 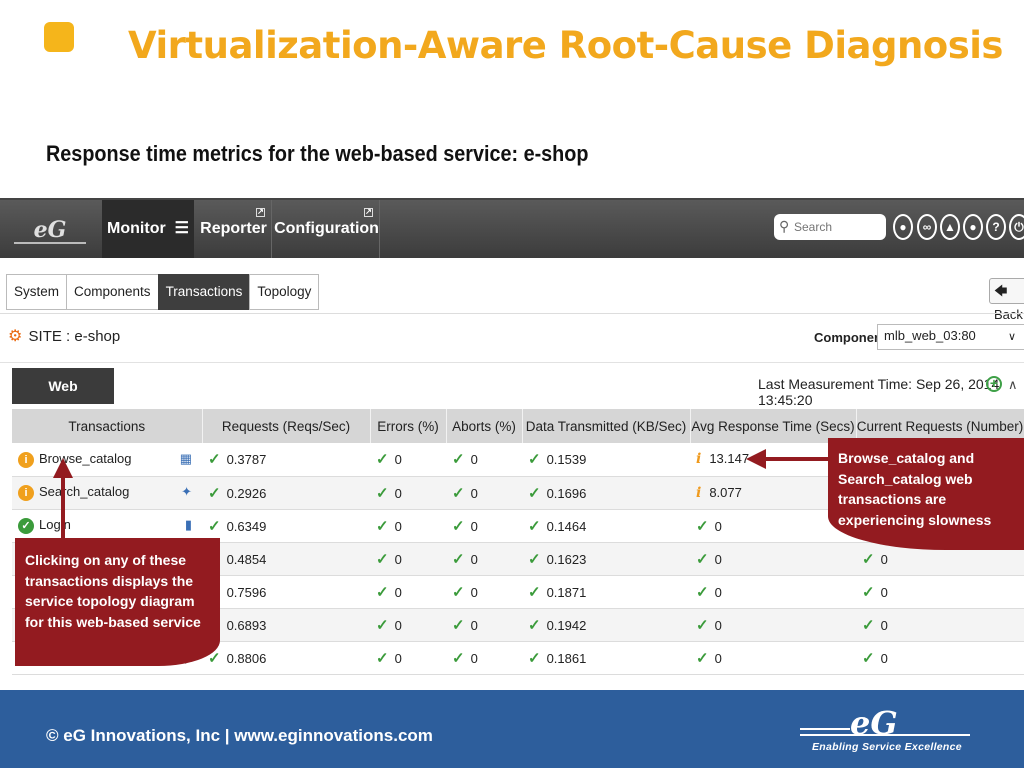 What do you see at coordinates (246, 592) in the screenshot?
I see `requests-value: 0.7596` at bounding box center [246, 592].